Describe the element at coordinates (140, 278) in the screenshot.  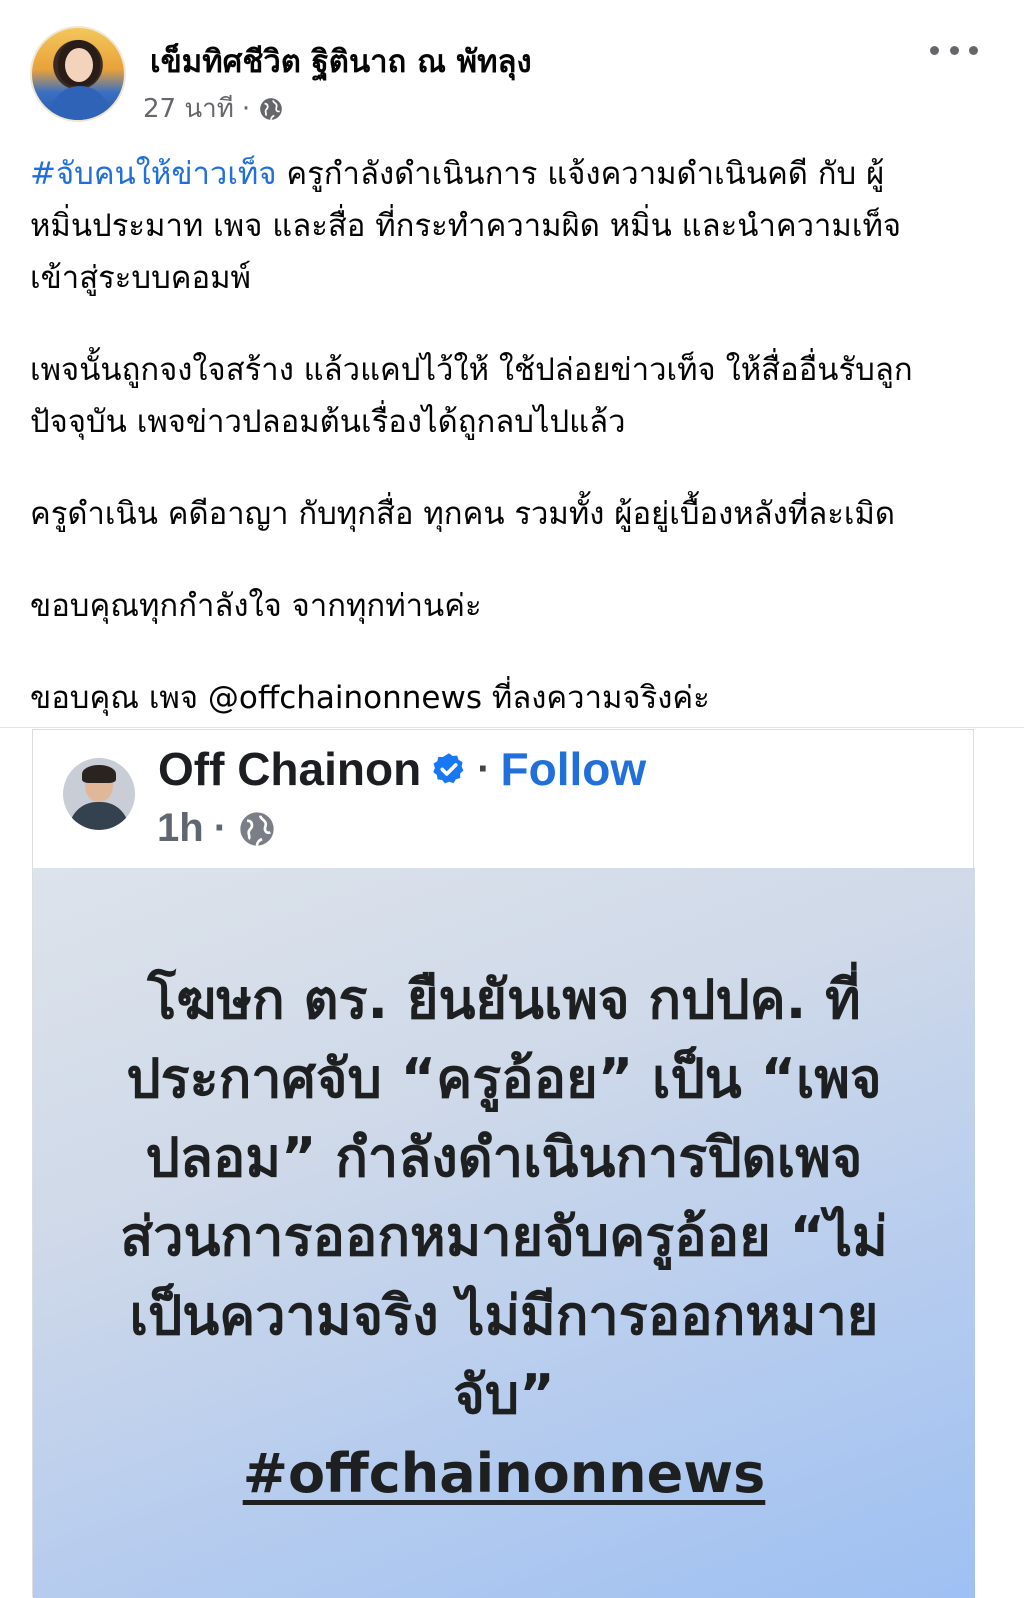
I see `post-line-3: เข้าสู่ระบบคอมพ์` at that location.